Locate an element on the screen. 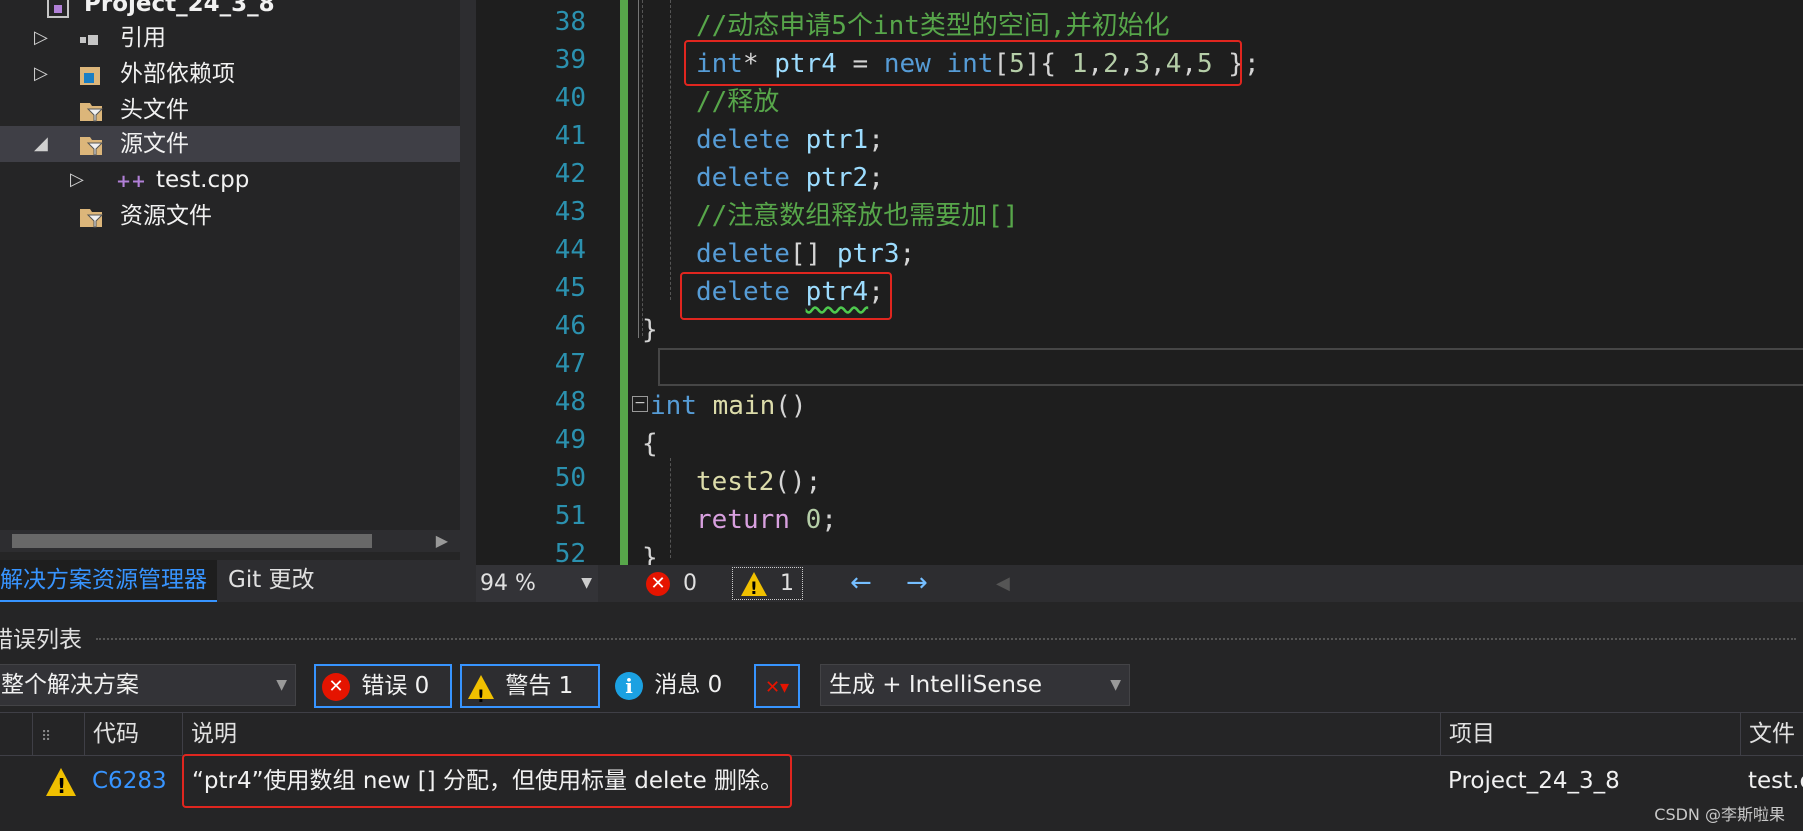  scope-line is located at coordinates (638, 169).